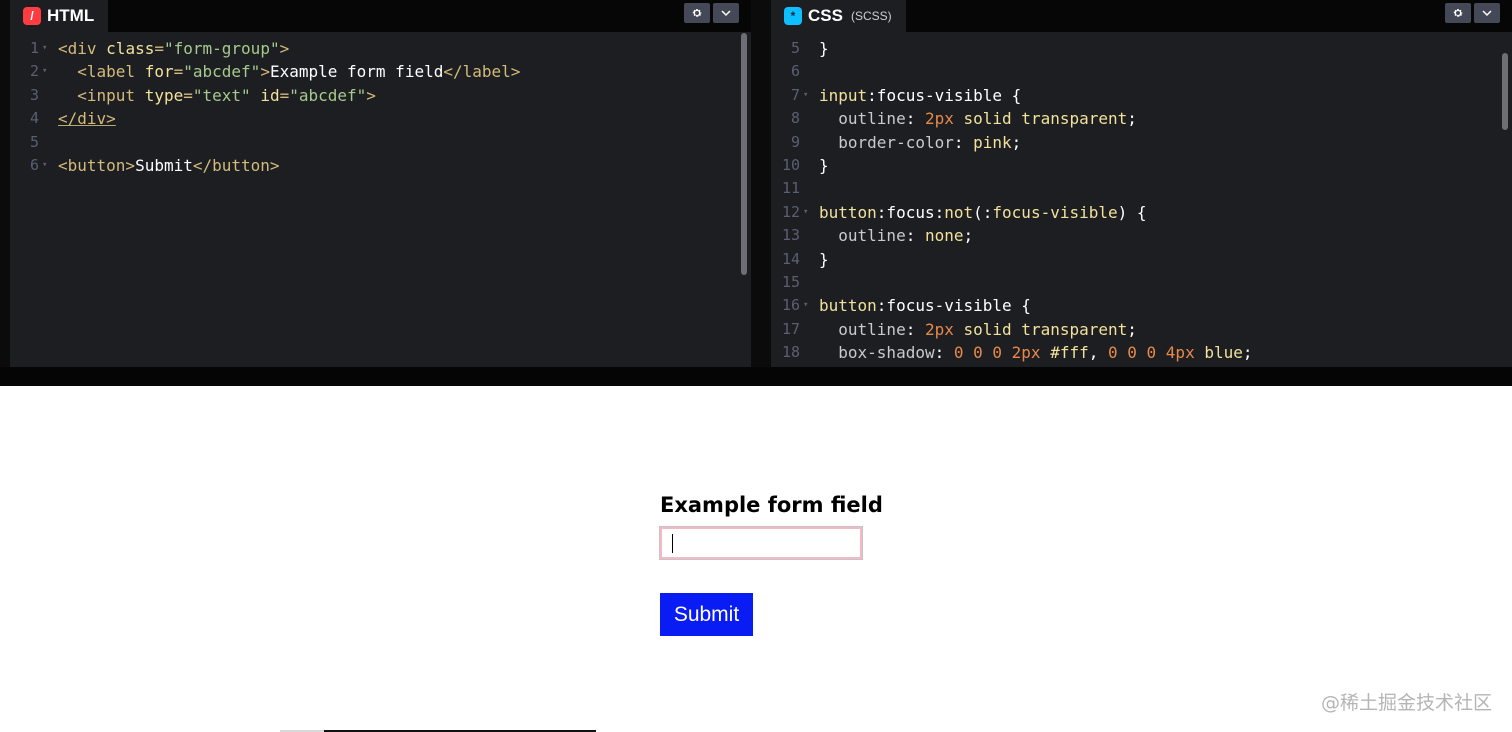 The image size is (1512, 732). Describe the element at coordinates (372, 142) in the screenshot. I see `html-code-line: 5` at that location.